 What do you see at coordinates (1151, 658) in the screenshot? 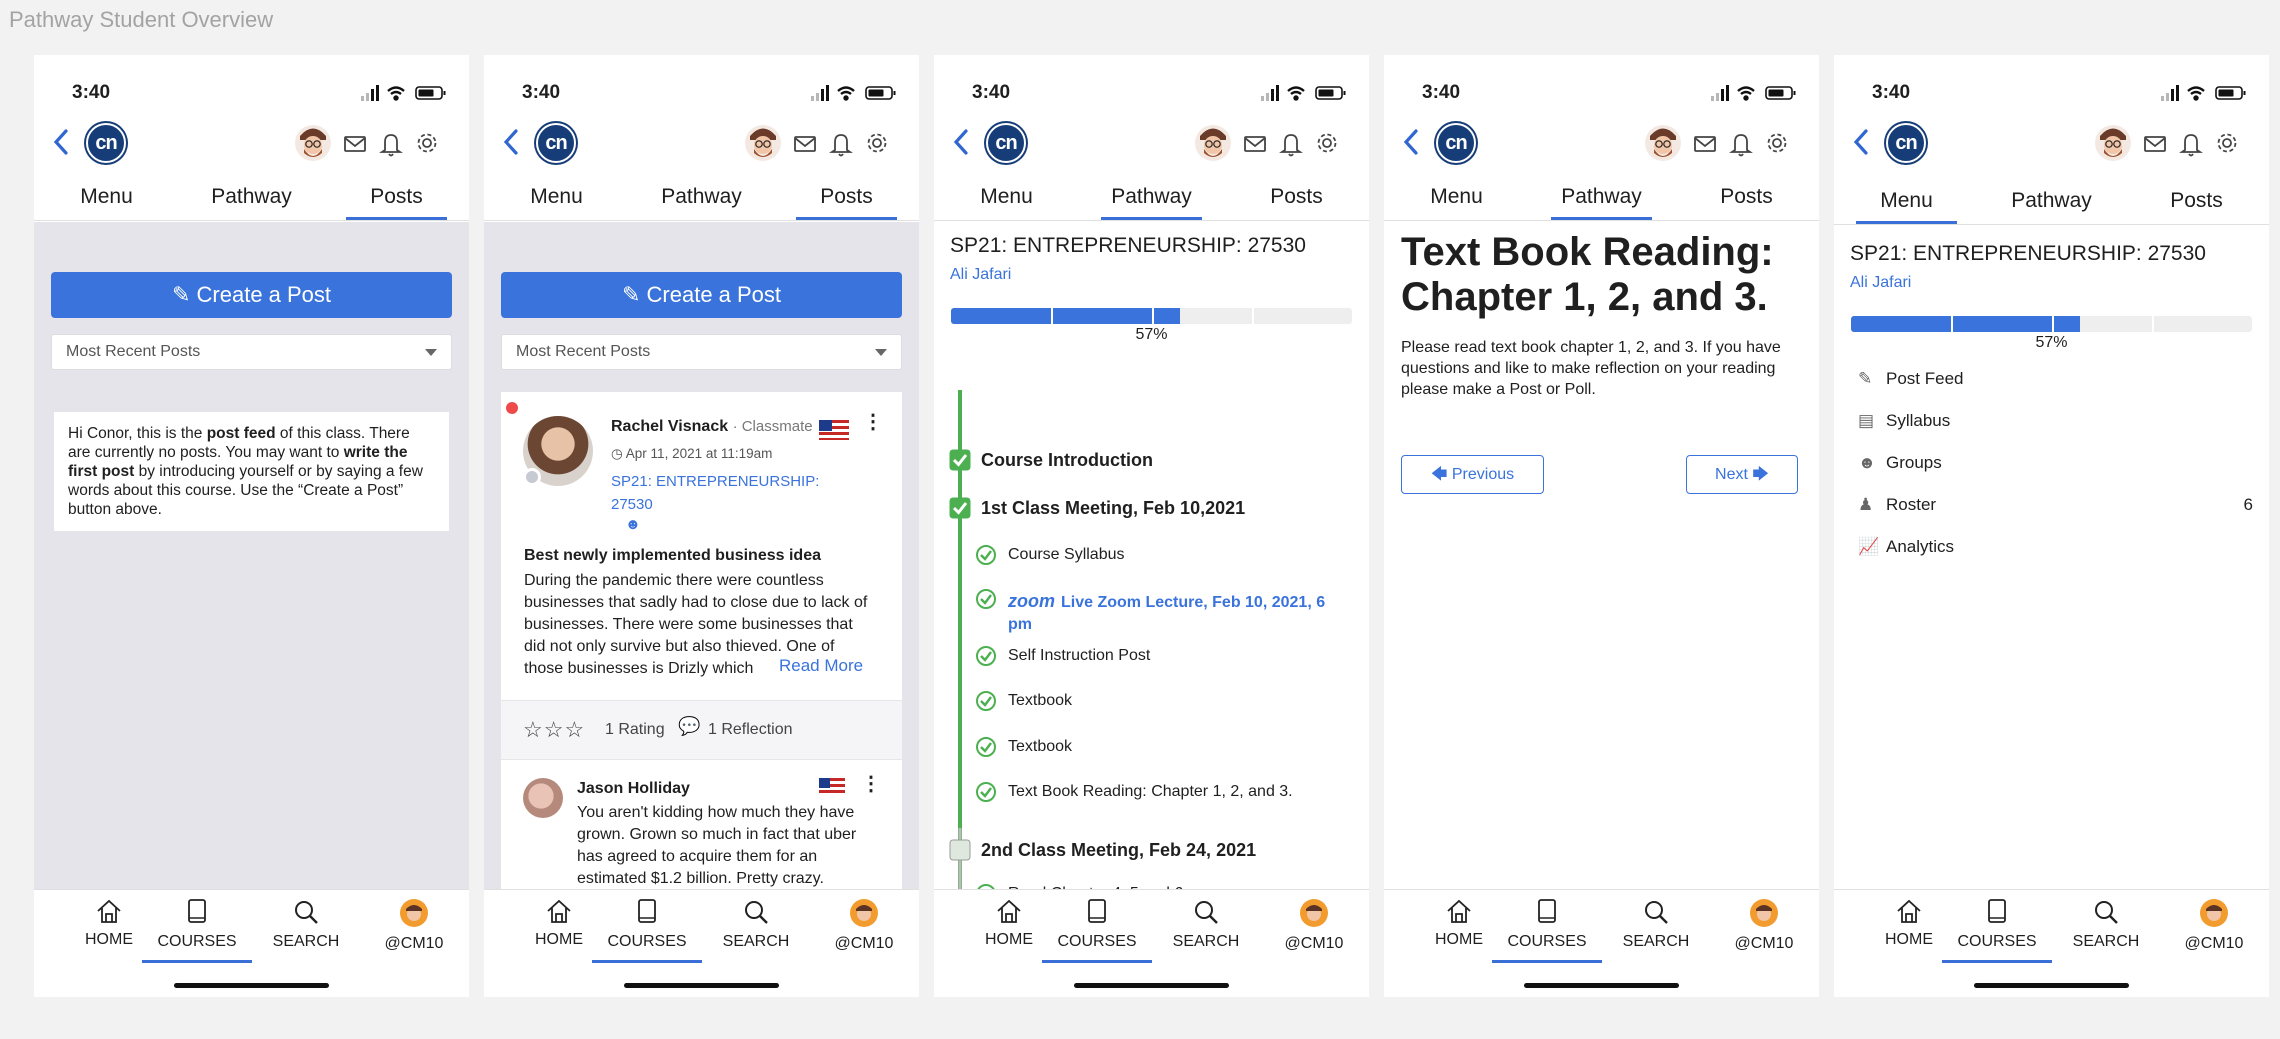
I see `pathway-item: Self Instruction Post` at bounding box center [1151, 658].